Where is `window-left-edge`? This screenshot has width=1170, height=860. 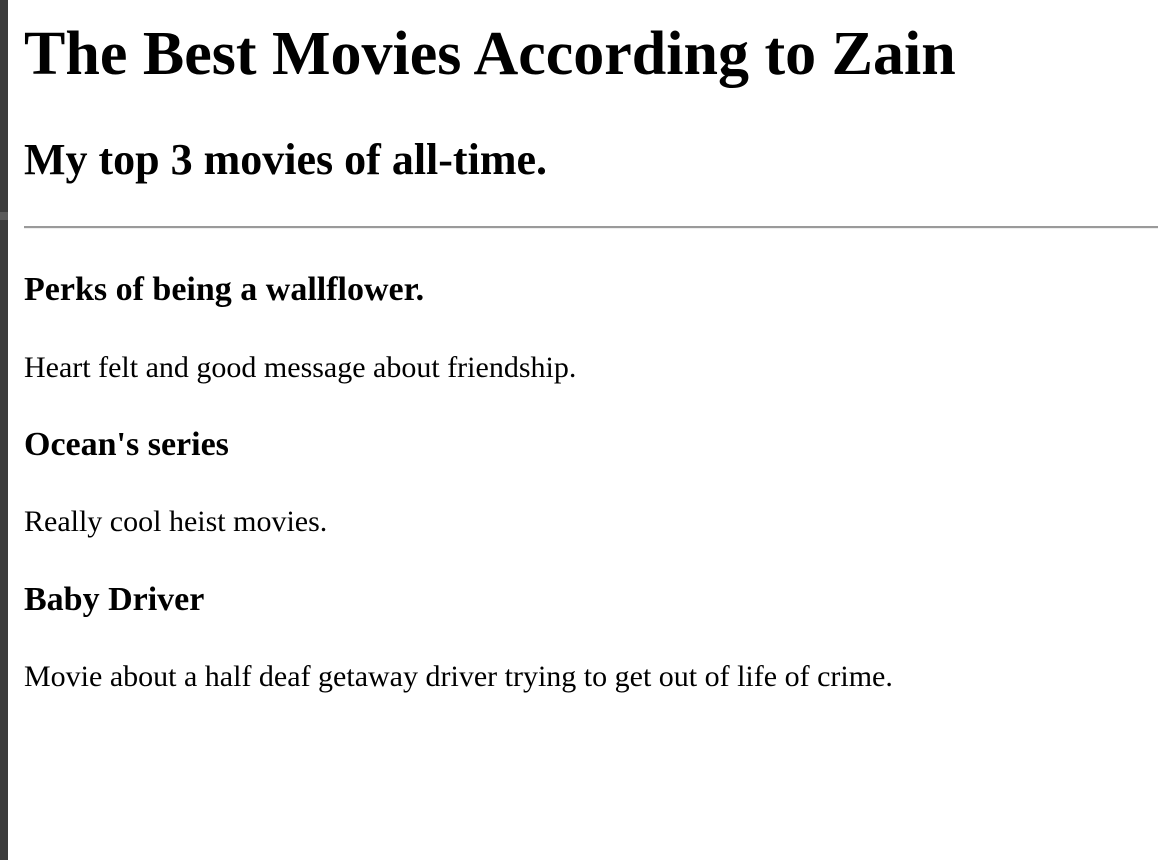
window-left-edge is located at coordinates (4, 430).